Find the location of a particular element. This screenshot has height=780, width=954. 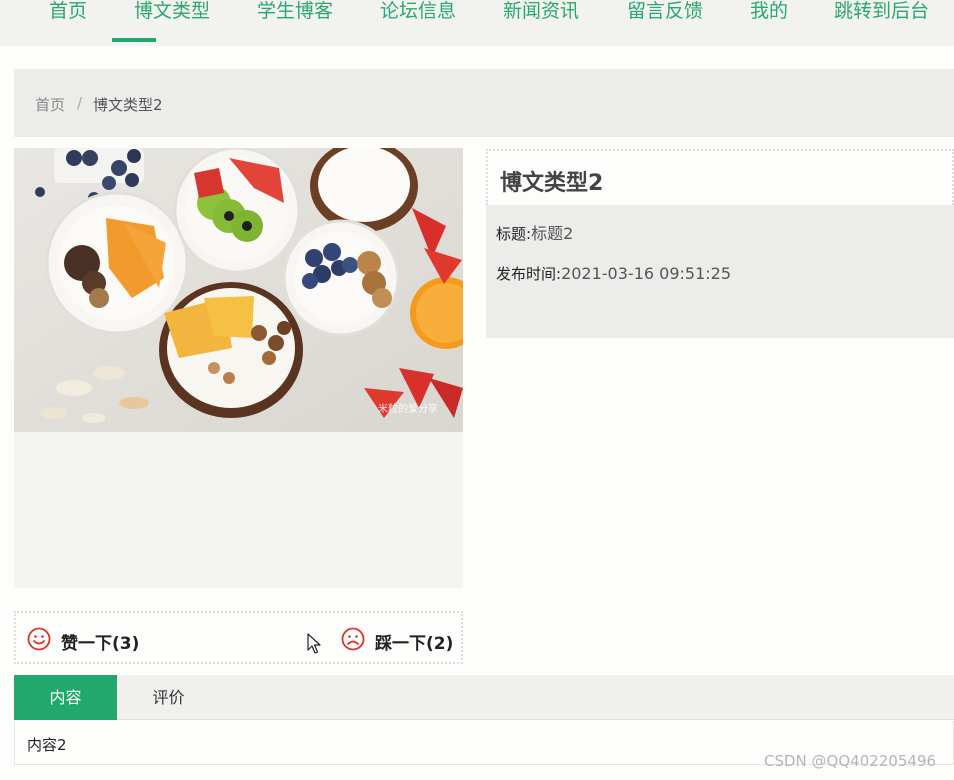

meta-label: 标题: is located at coordinates (514, 234).